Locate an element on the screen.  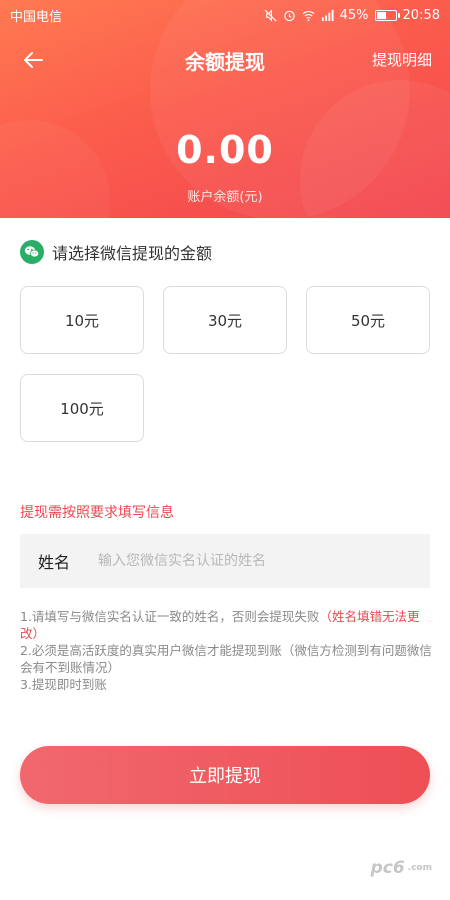
balance-amount: 0.00 is located at coordinates (225, 150).